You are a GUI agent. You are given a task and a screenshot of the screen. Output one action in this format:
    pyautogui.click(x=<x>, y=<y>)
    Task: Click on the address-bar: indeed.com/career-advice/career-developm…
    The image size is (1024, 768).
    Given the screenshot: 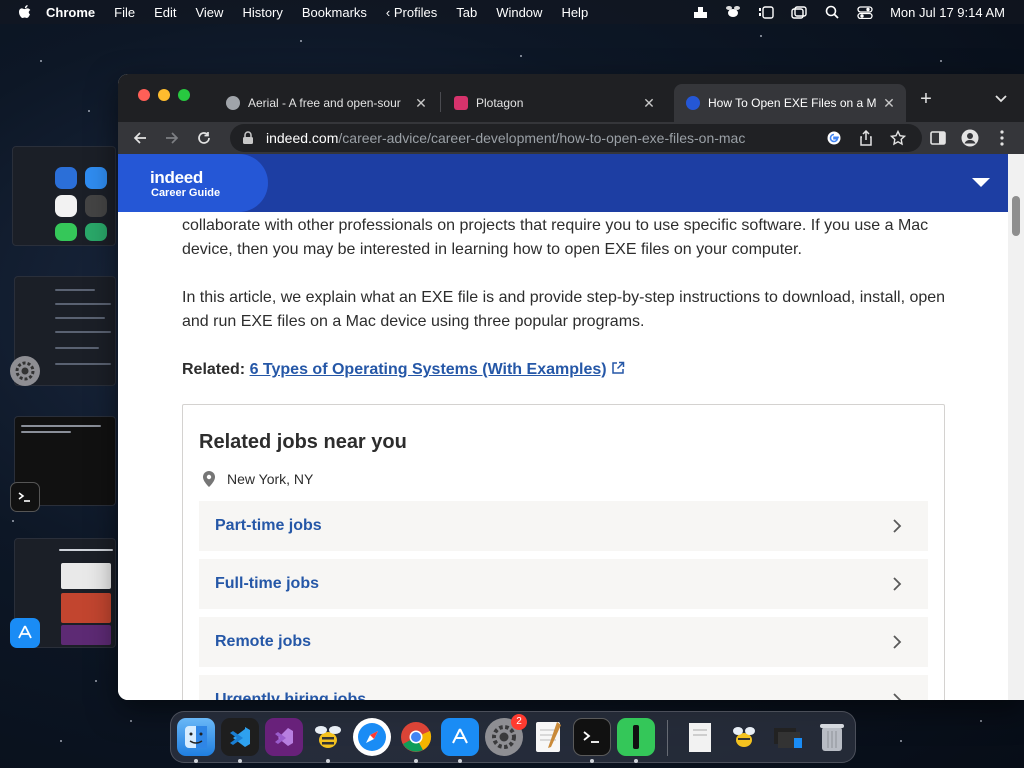 What is the action you would take?
    pyautogui.click(x=576, y=138)
    